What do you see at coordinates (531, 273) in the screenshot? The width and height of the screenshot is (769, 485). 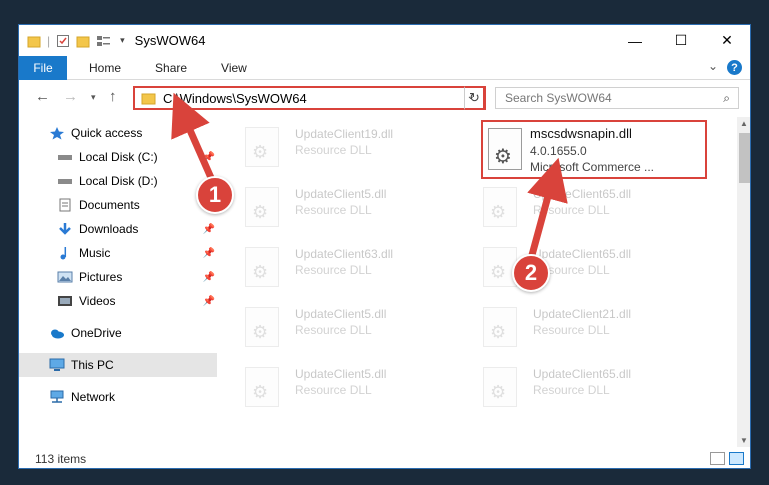 I see `step-badge-2: 2` at bounding box center [531, 273].